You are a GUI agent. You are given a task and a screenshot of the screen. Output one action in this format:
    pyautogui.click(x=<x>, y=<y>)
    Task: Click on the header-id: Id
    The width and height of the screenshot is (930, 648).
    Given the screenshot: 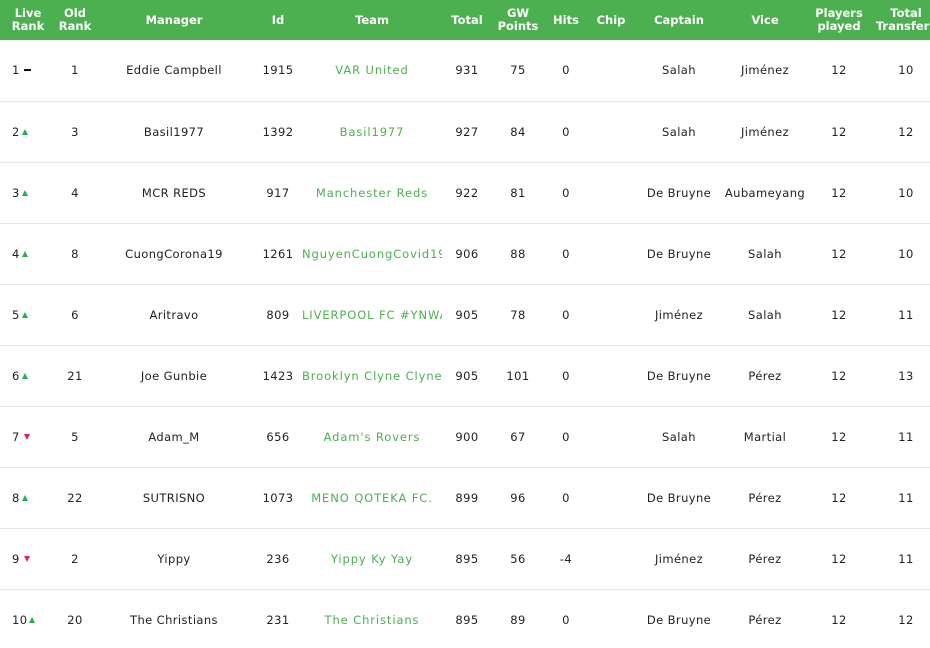 What is the action you would take?
    pyautogui.click(x=278, y=20)
    